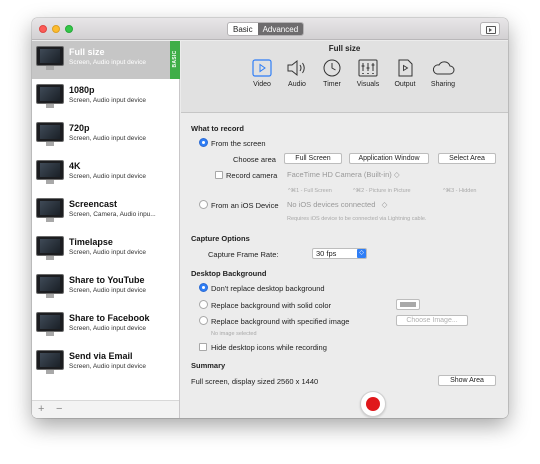 The image size is (540, 464). Describe the element at coordinates (255, 381) in the screenshot. I see `summary-text: Full screen, display sized 2560 x 1440` at that location.